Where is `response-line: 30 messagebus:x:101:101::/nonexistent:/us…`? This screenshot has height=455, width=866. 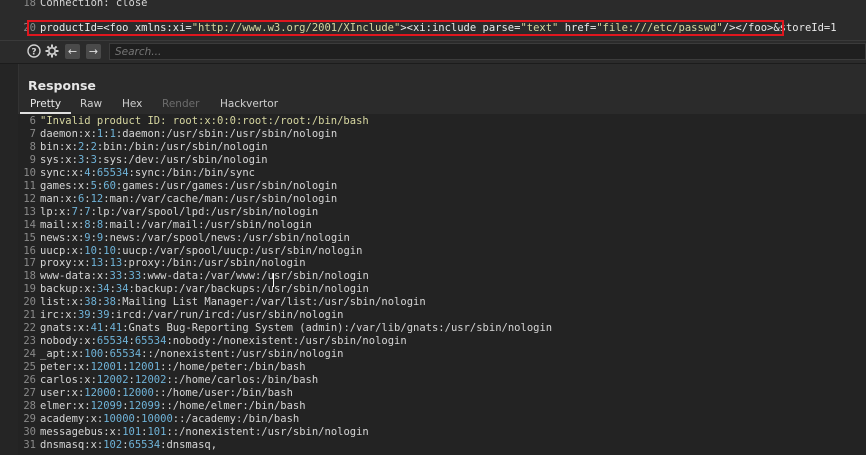 response-line: 30 messagebus:x:101:101::/nonexistent:/us… is located at coordinates (193, 432).